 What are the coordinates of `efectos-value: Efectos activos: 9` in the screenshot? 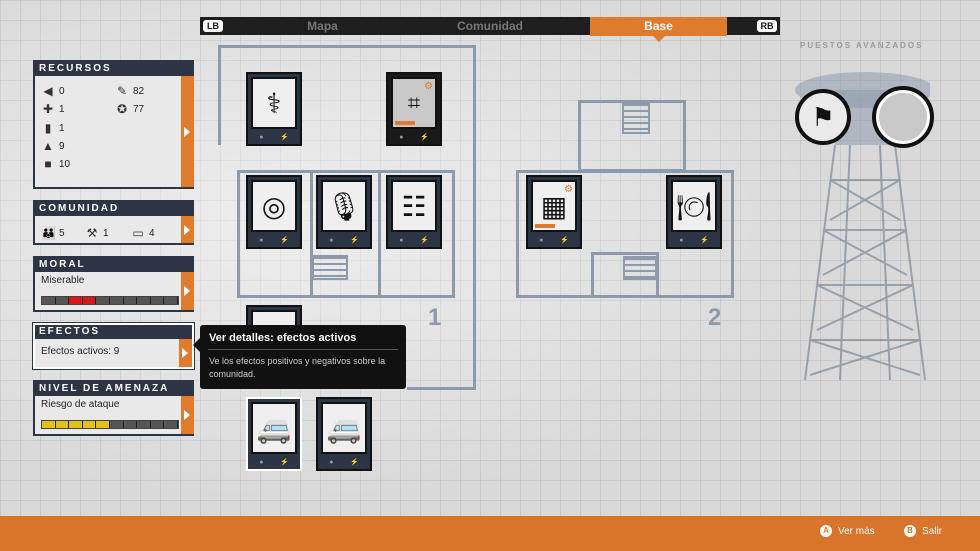 It's located at (80, 351).